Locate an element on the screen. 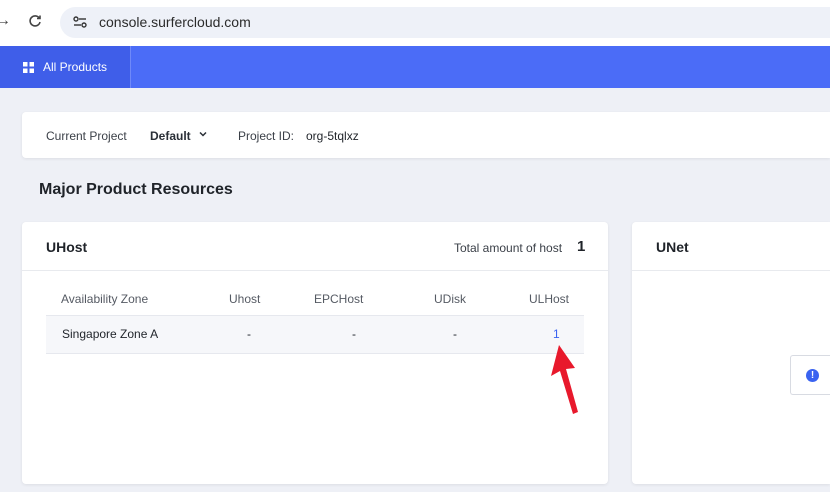 This screenshot has height=492, width=830. column-header: ULHost is located at coordinates (549, 299).